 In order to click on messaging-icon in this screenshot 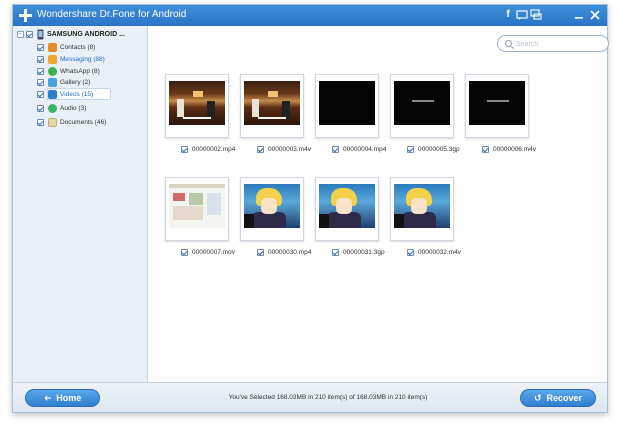, I will do `click(52, 59)`.